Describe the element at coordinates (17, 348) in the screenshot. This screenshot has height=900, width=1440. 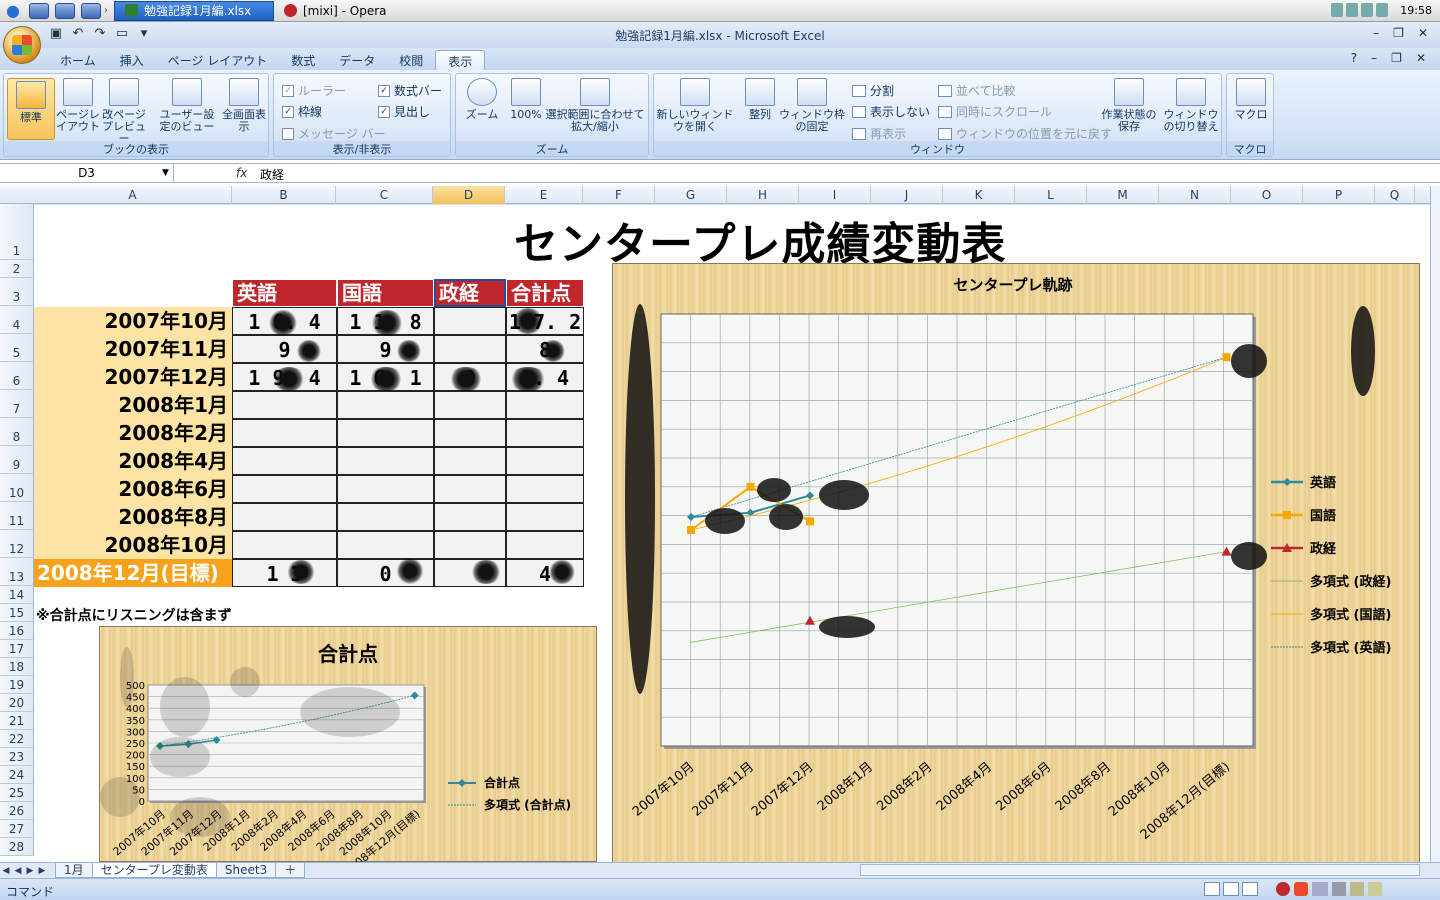
I see `row-header-5: 5` at that location.